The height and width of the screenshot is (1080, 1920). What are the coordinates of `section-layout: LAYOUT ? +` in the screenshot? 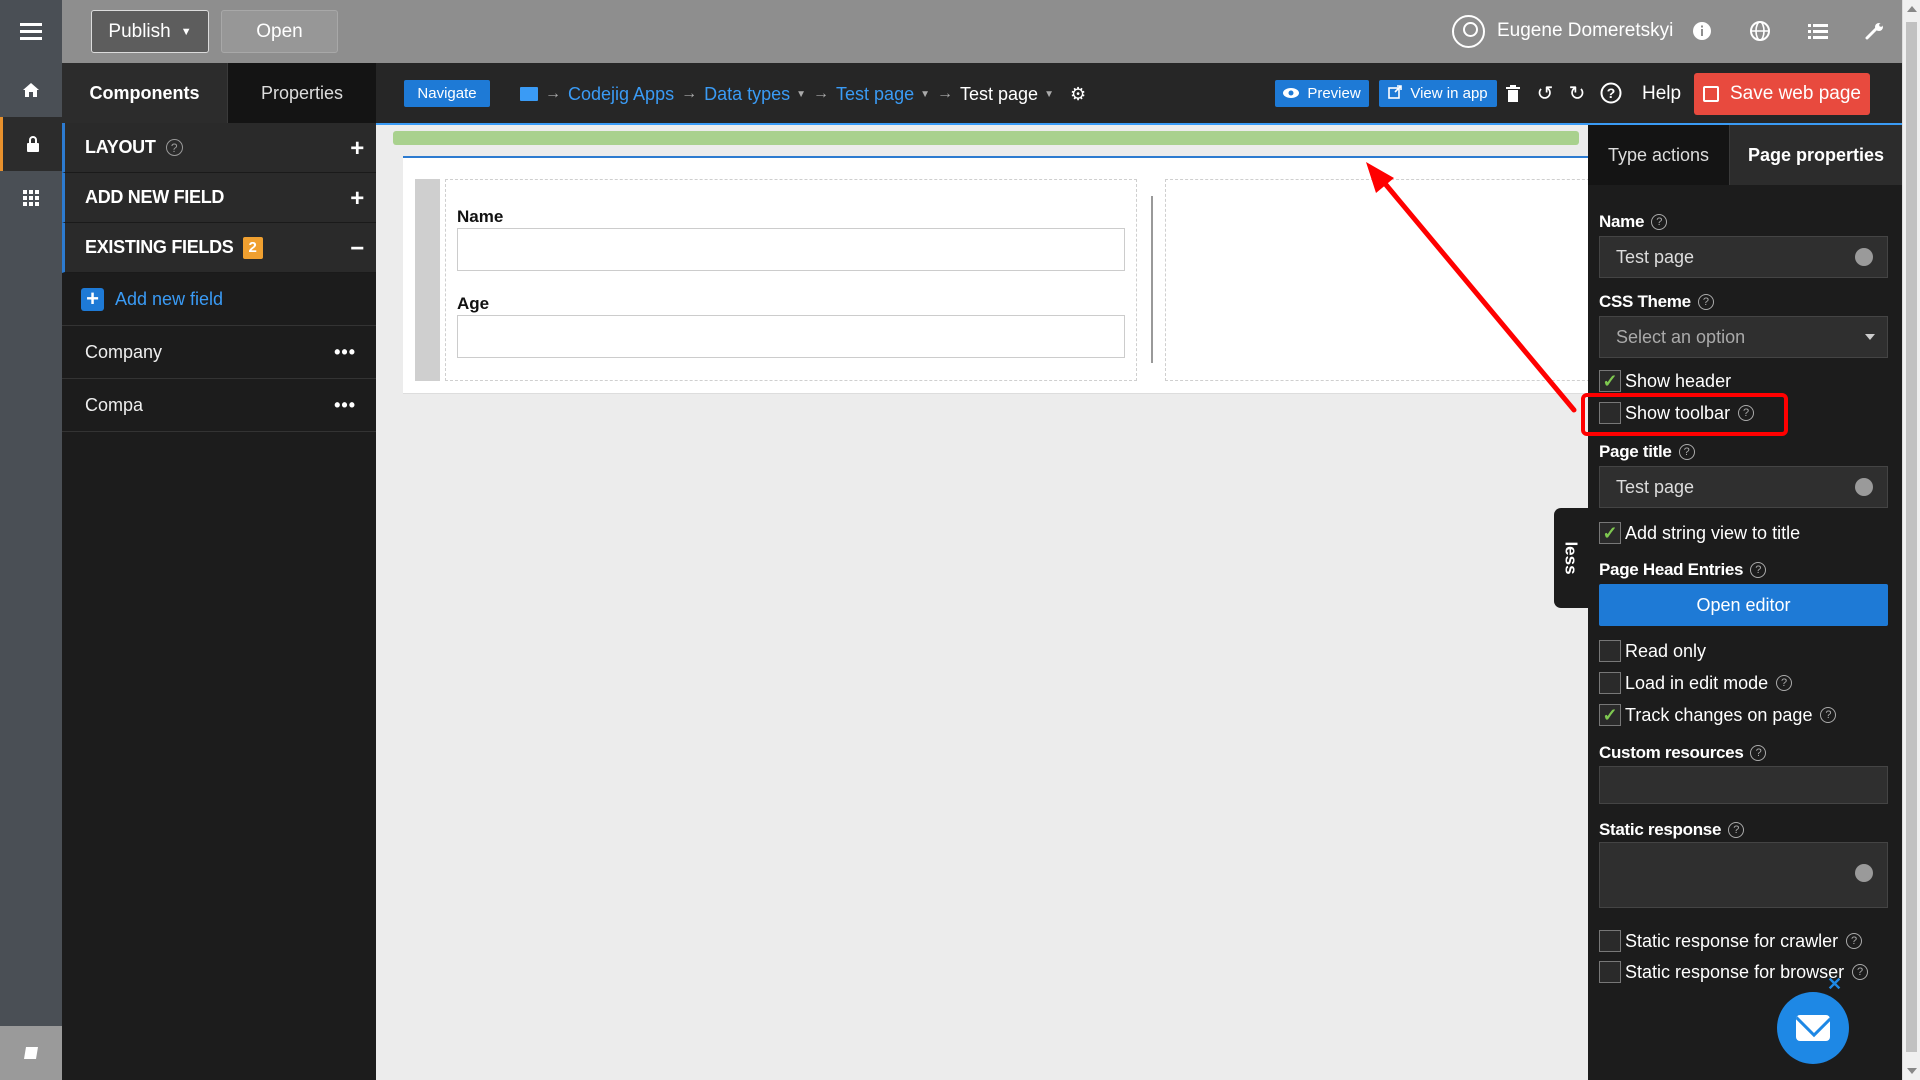 It's located at (219, 148).